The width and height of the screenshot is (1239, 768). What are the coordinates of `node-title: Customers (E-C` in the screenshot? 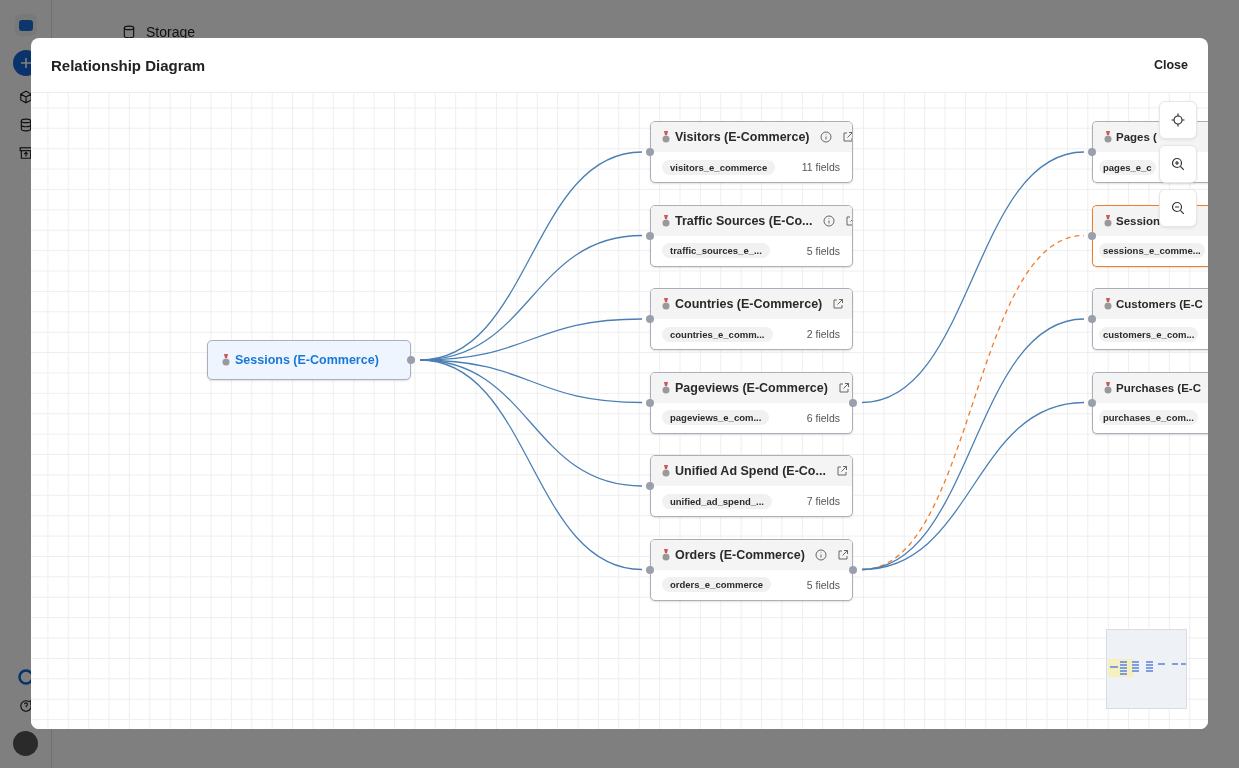 It's located at (1160, 304).